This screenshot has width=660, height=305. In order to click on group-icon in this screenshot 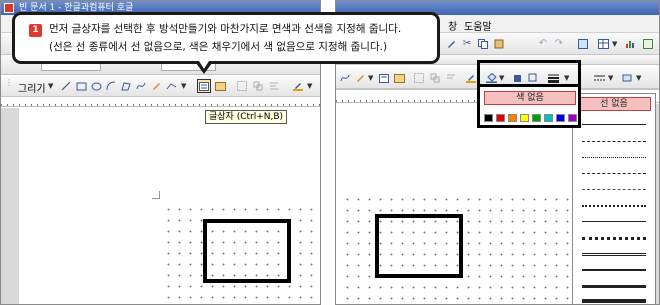, I will do `click(242, 86)`.